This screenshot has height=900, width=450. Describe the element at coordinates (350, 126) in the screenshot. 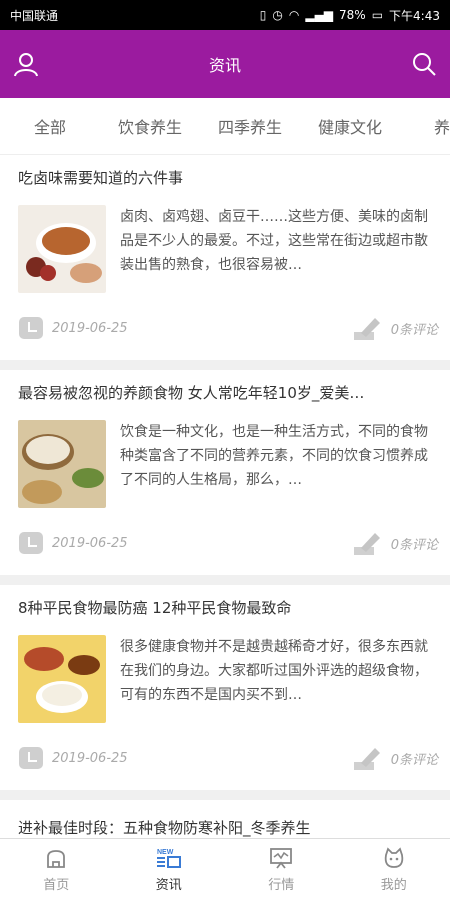

I see `tab-health-culture: 健康文化` at that location.